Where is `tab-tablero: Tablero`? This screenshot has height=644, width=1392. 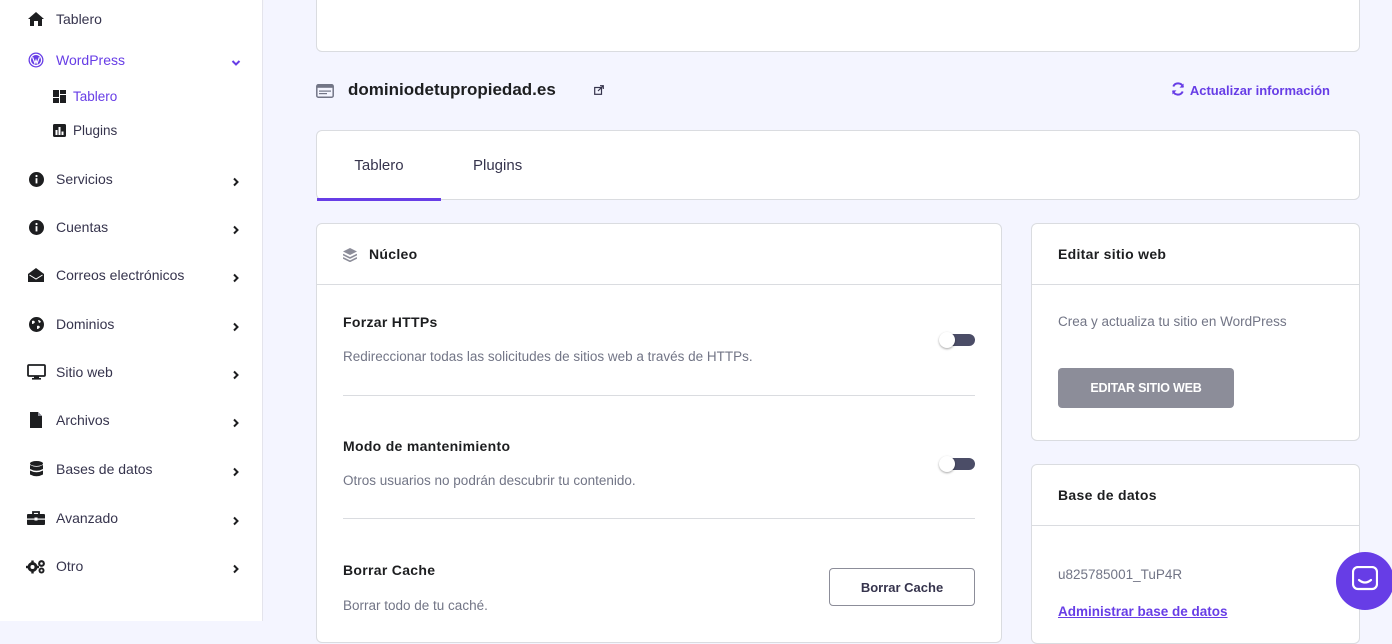
tab-tablero: Tablero is located at coordinates (379, 166).